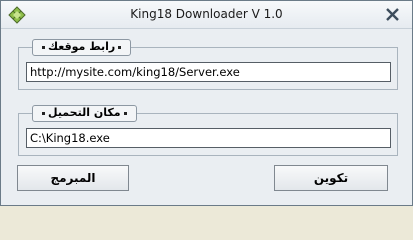 This screenshot has height=240, width=413. I want to click on site-url-label-text: رابط موقعك, so click(82, 46).